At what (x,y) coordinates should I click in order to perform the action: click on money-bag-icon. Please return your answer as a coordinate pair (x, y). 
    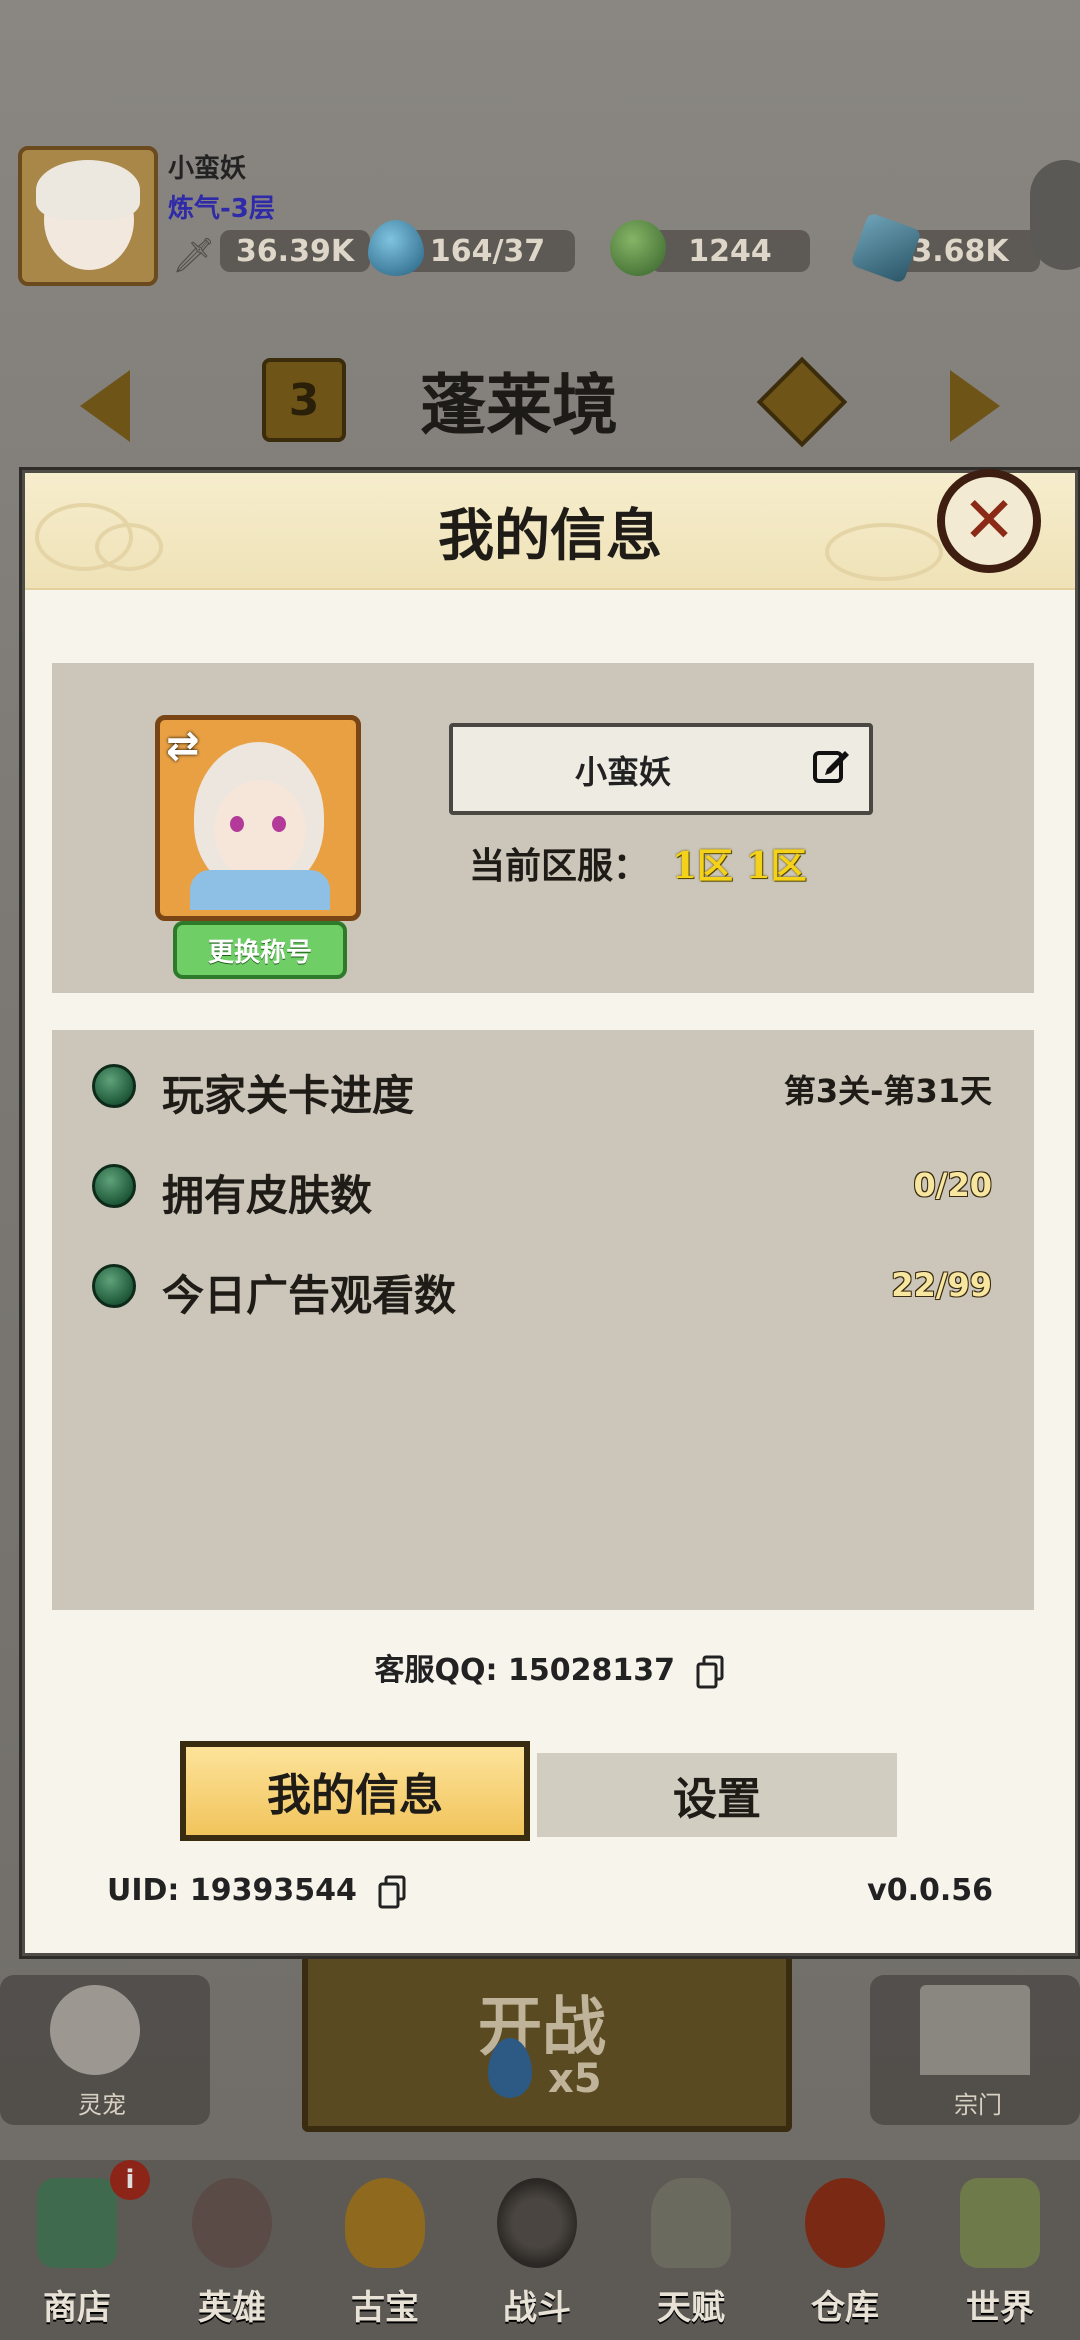
    Looking at the image, I should click on (638, 248).